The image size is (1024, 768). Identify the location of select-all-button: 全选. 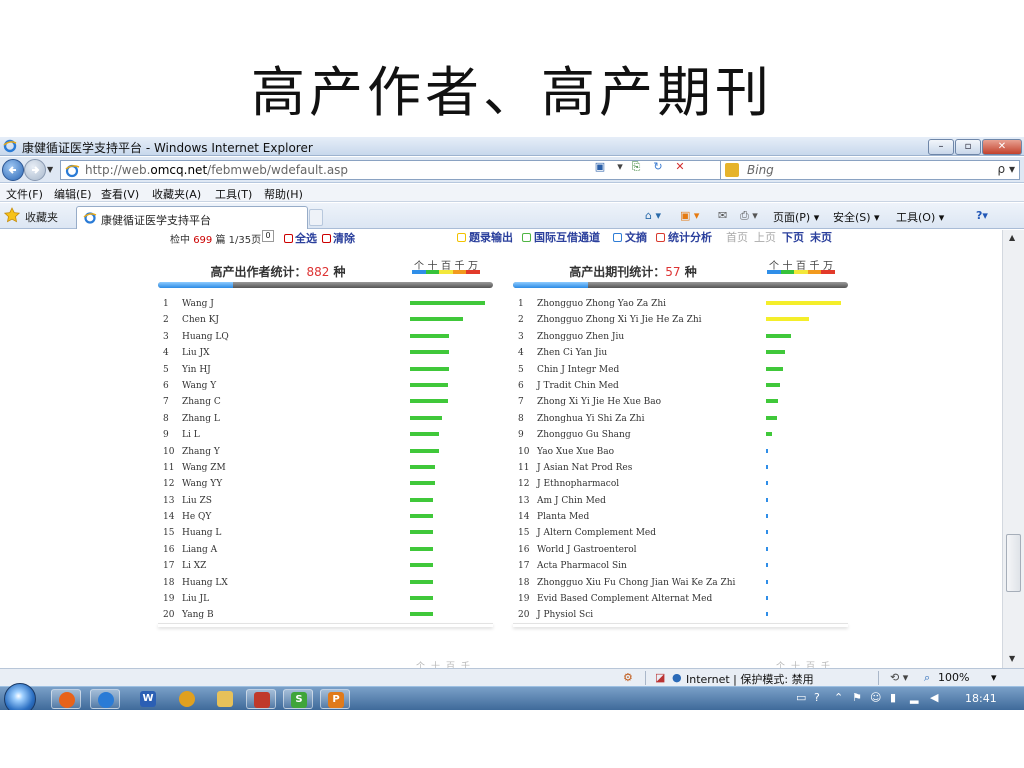
(300, 238).